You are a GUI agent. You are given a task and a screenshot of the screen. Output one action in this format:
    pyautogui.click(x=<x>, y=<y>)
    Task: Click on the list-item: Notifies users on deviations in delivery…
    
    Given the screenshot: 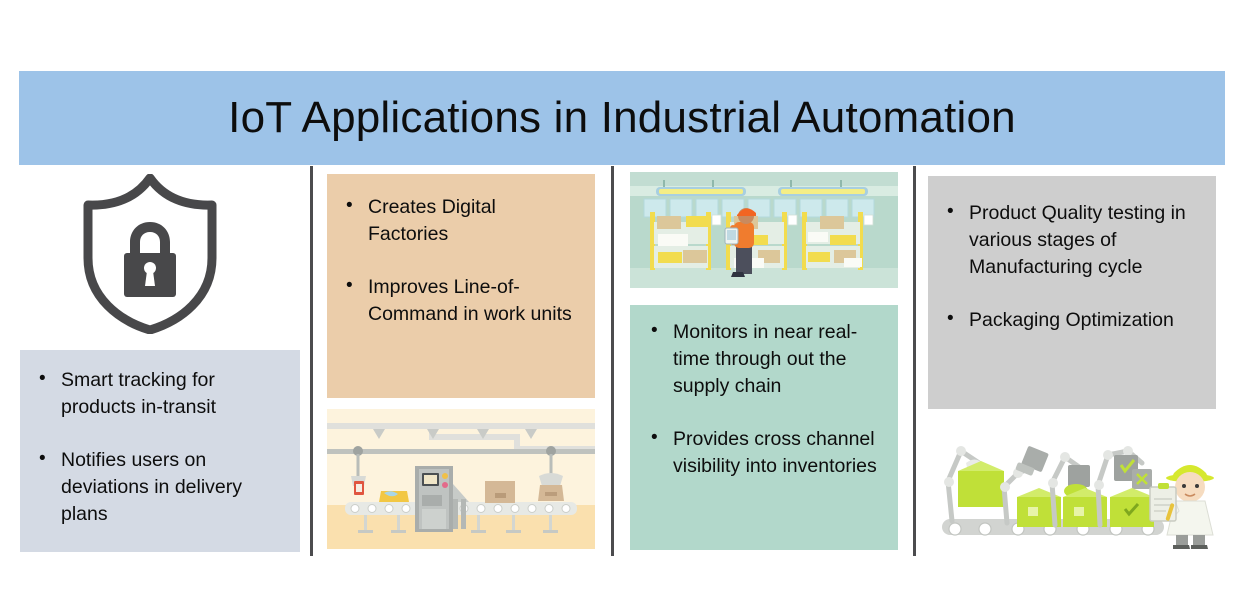 What is the action you would take?
    pyautogui.click(x=159, y=487)
    